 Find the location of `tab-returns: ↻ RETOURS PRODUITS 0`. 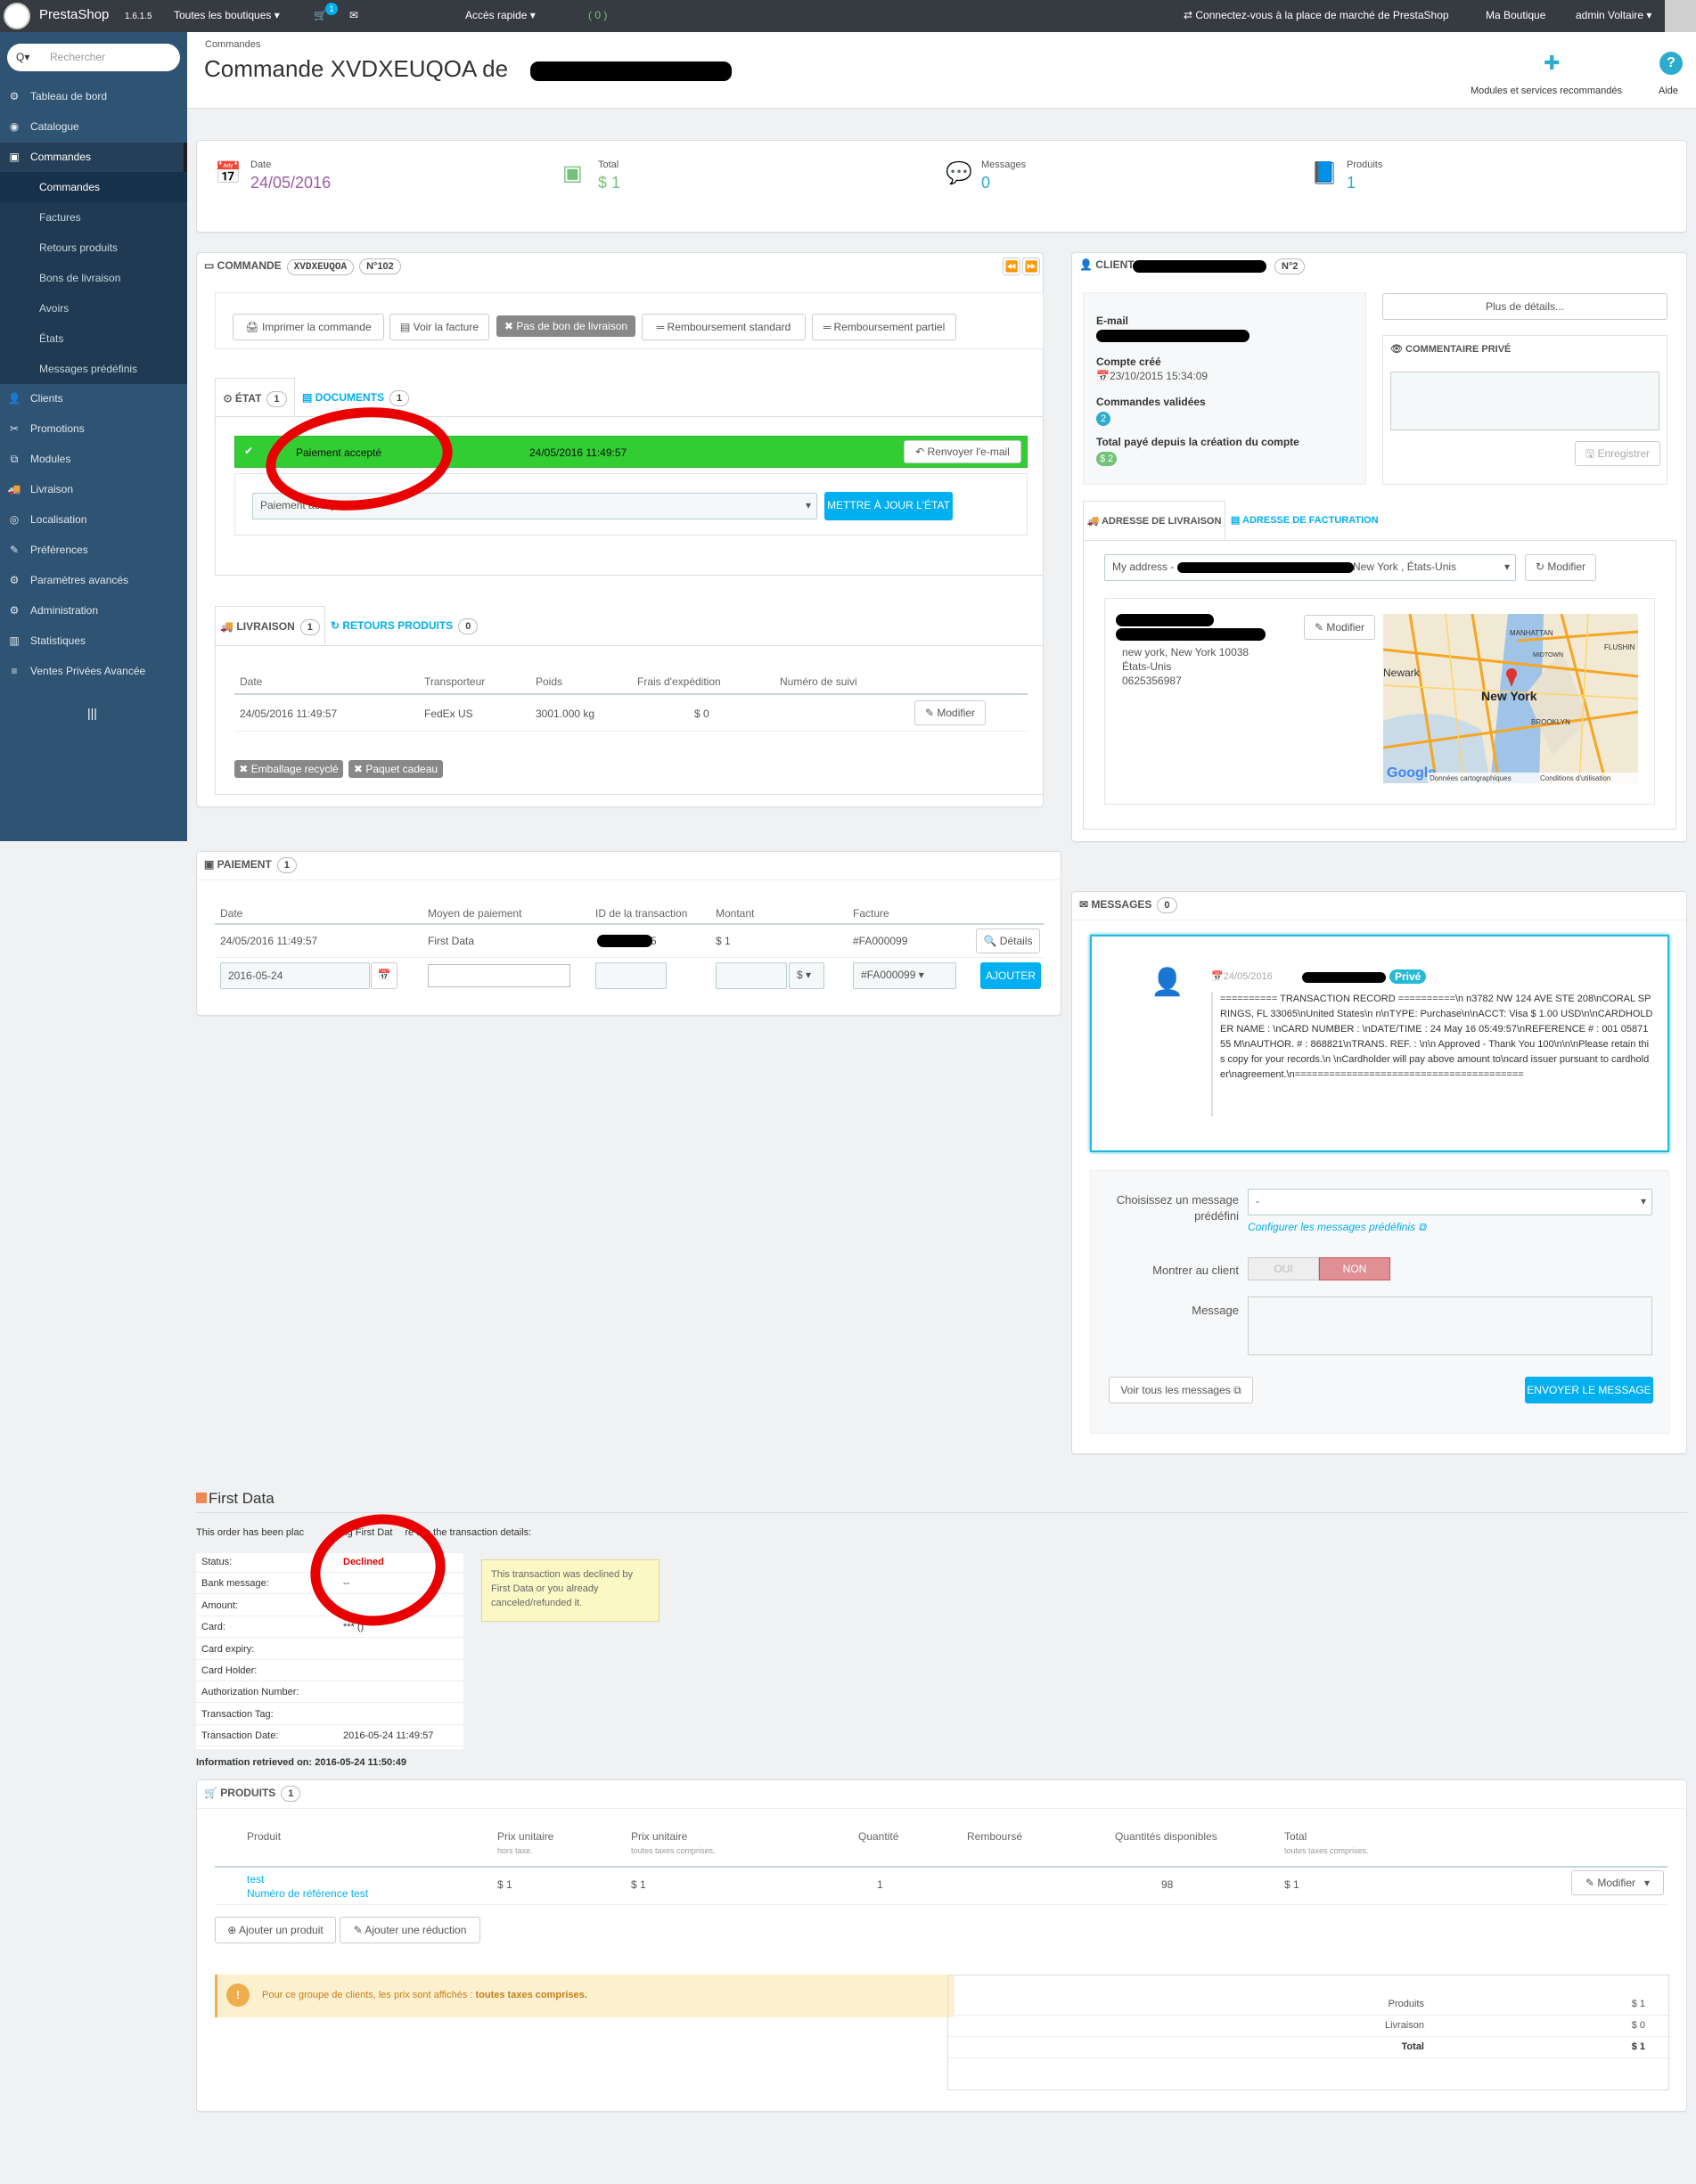

tab-returns: ↻ RETOURS PRODUITS 0 is located at coordinates (405, 625).